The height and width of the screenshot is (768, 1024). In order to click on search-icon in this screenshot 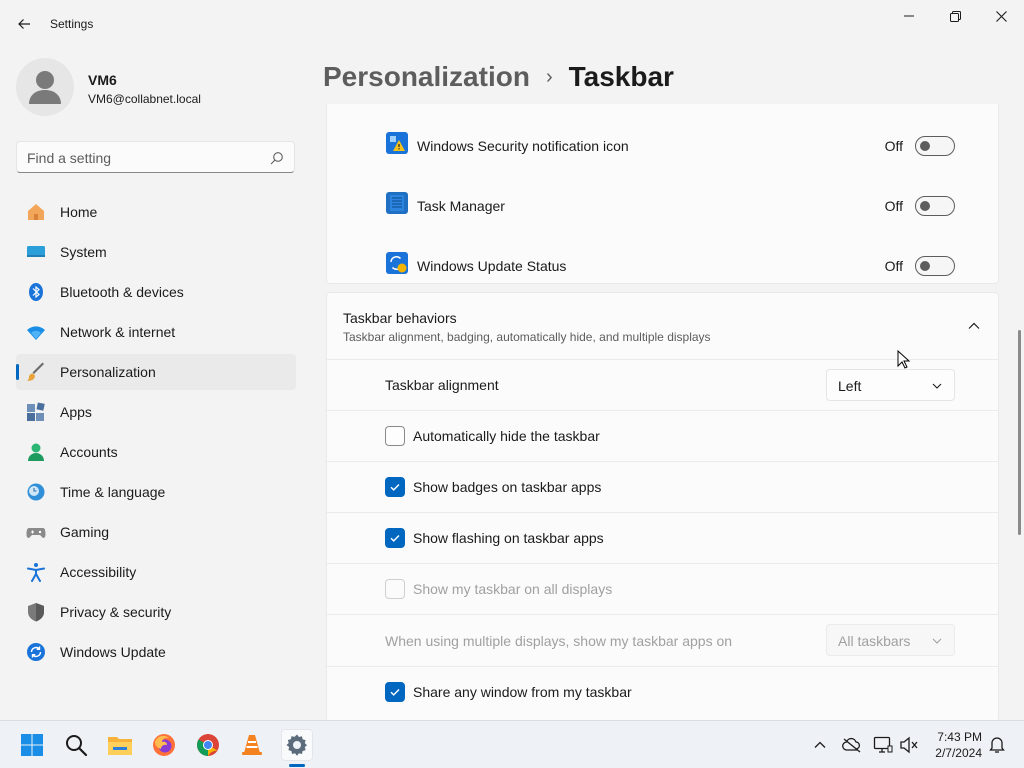, I will do `click(277, 158)`.